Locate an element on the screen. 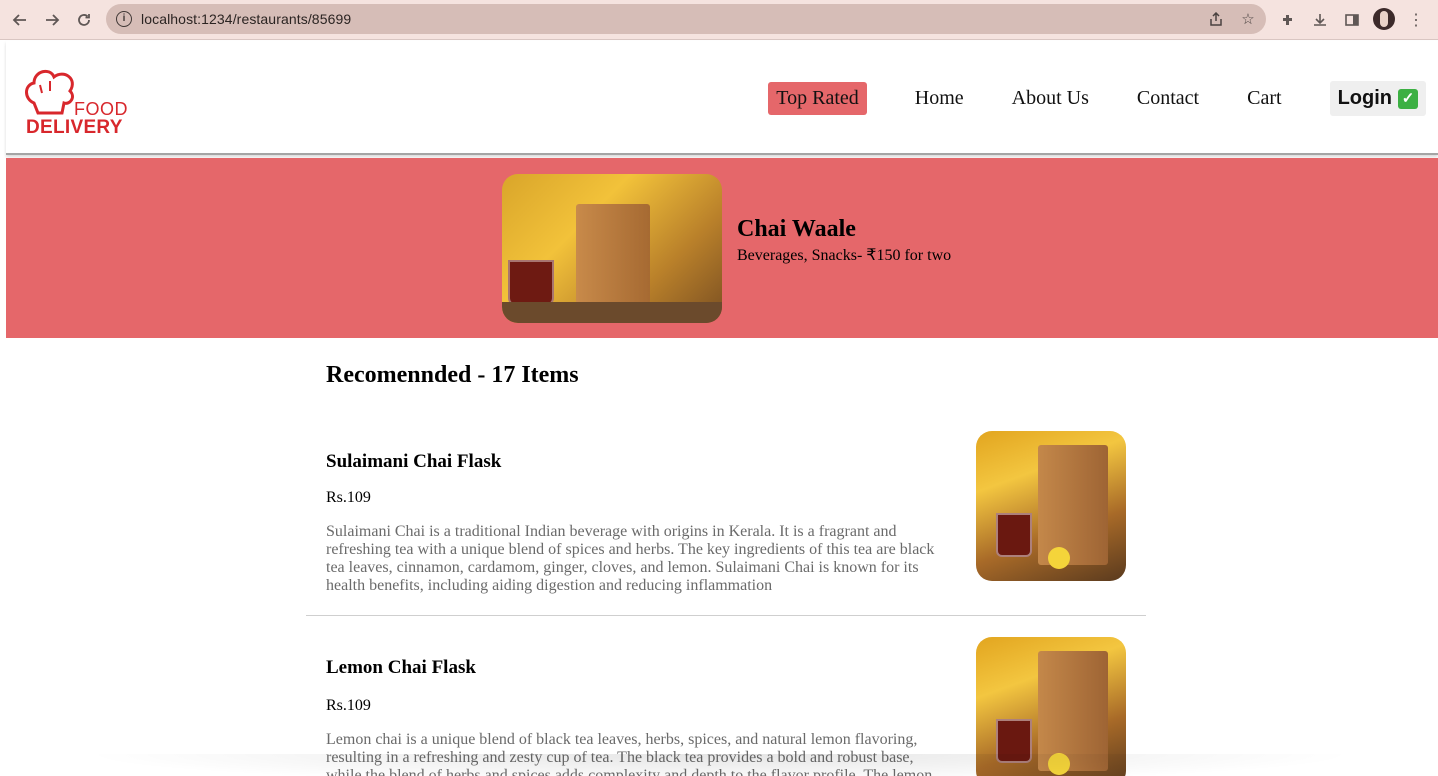 This screenshot has width=1438, height=776. more-menu-icon: ⋮ is located at coordinates (1416, 20).